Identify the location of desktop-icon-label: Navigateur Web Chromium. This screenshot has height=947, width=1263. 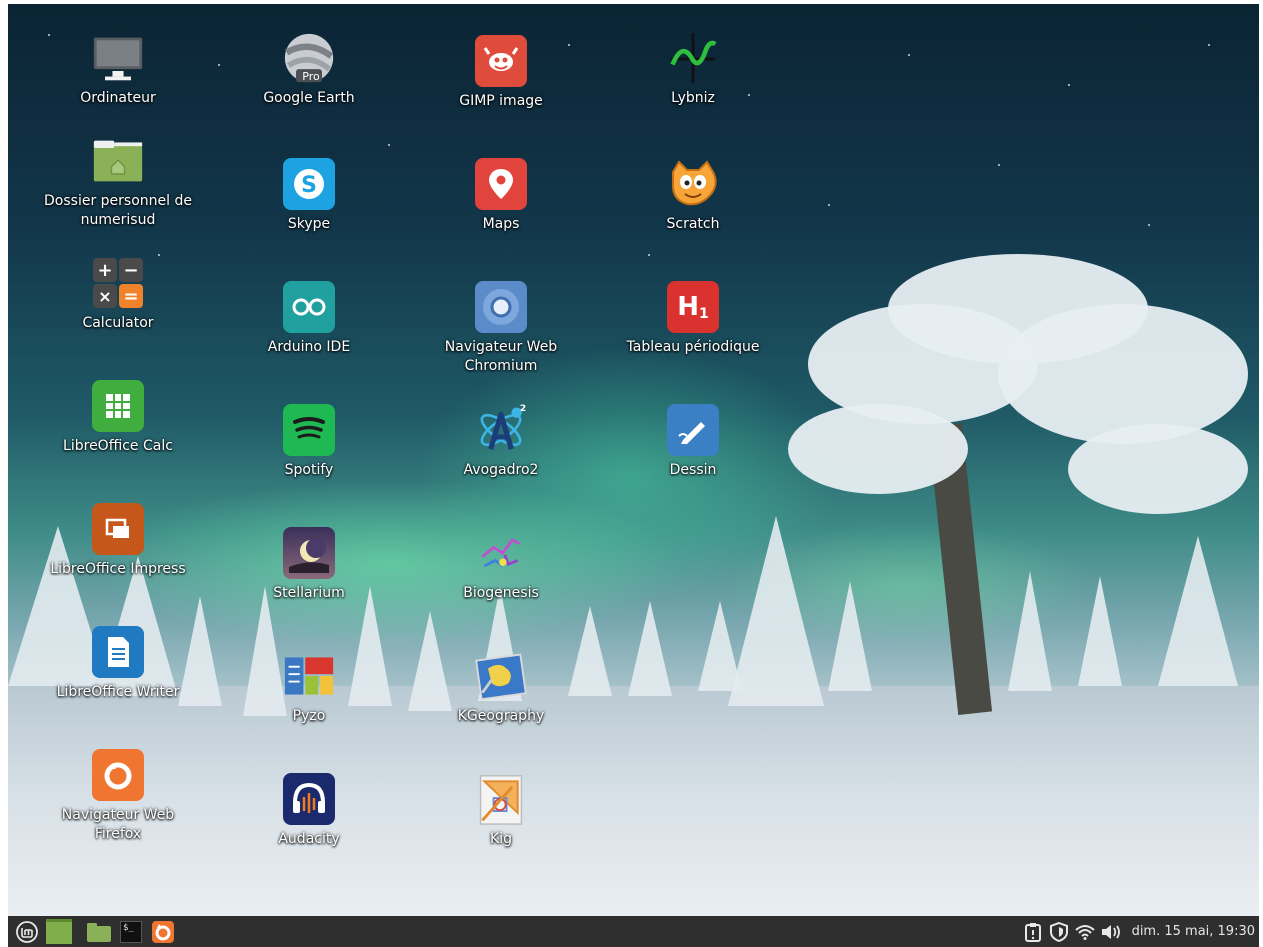
(501, 356).